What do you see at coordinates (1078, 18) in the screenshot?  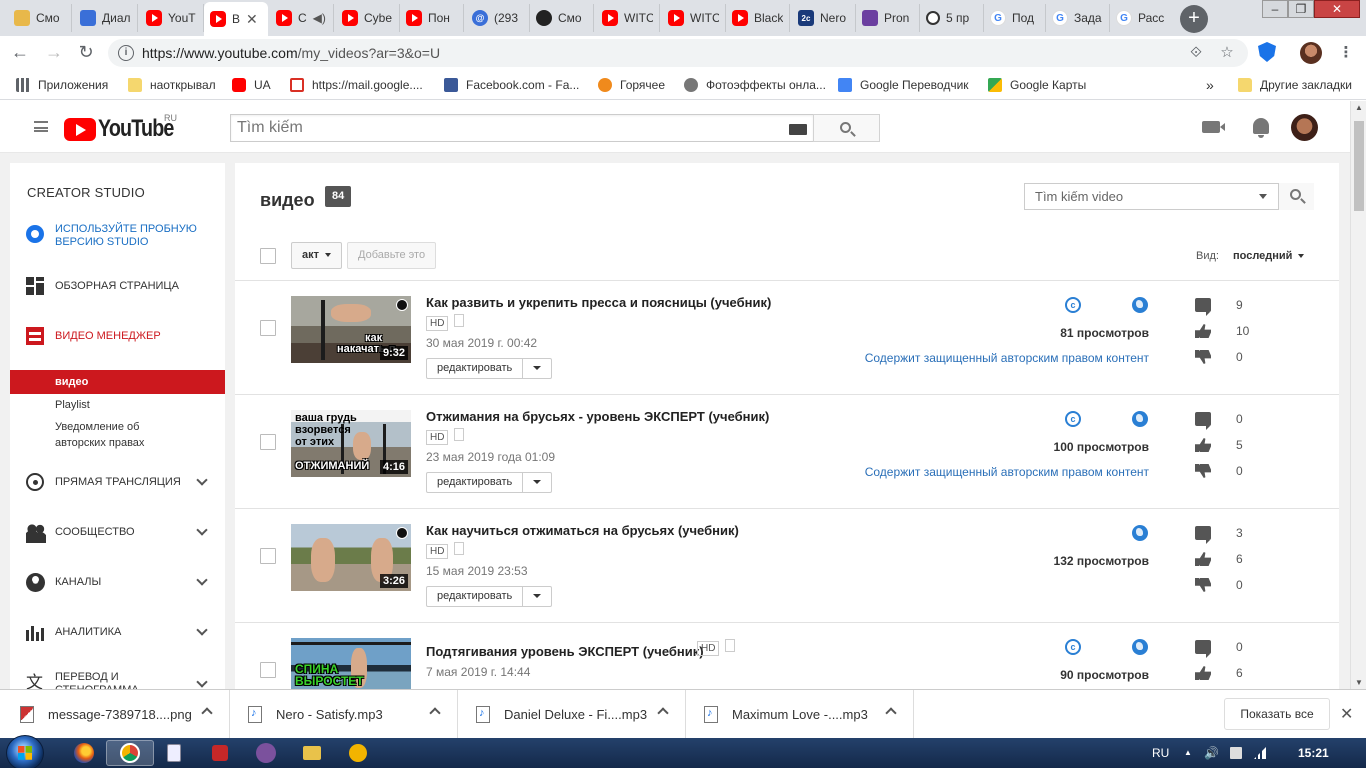 I see `browser-tab: G Зада` at bounding box center [1078, 18].